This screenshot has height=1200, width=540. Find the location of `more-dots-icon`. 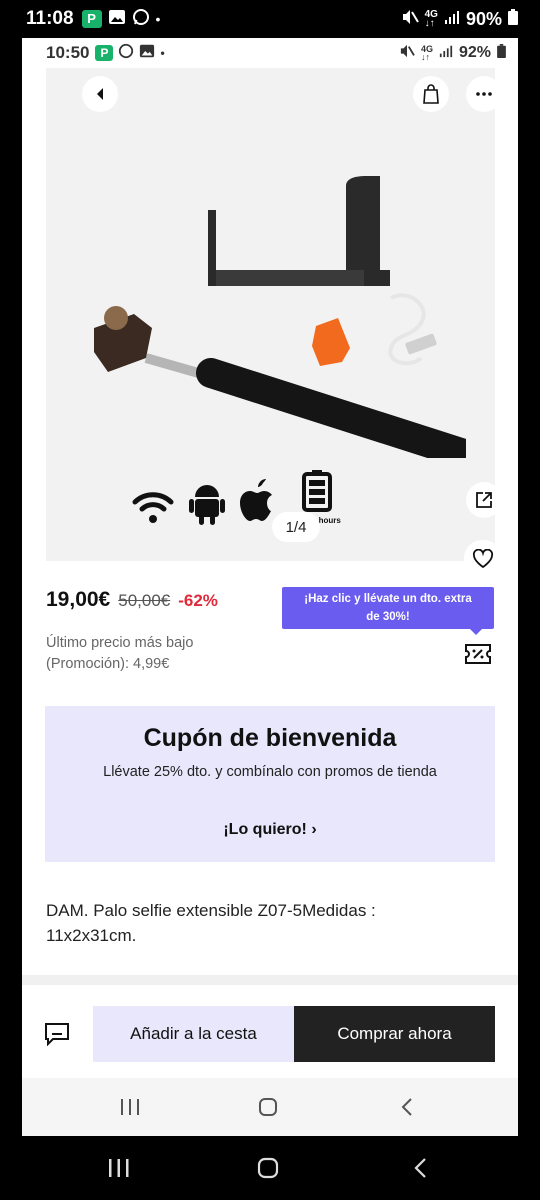

more-dots-icon is located at coordinates (484, 94).